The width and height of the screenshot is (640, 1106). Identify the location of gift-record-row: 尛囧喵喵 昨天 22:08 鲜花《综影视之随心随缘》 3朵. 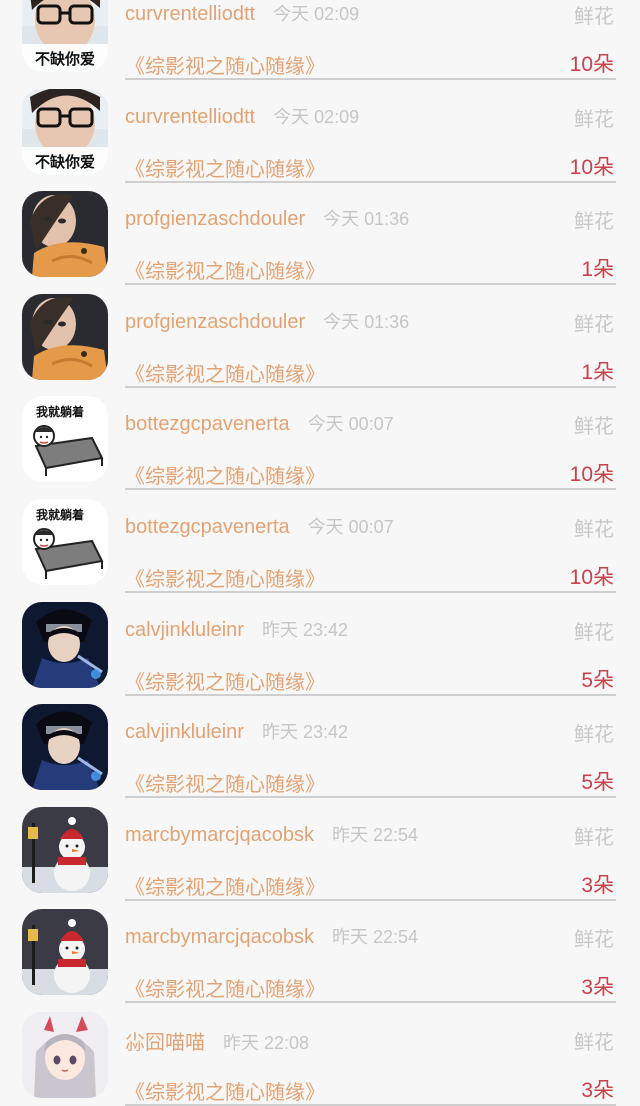
(320, 1052).